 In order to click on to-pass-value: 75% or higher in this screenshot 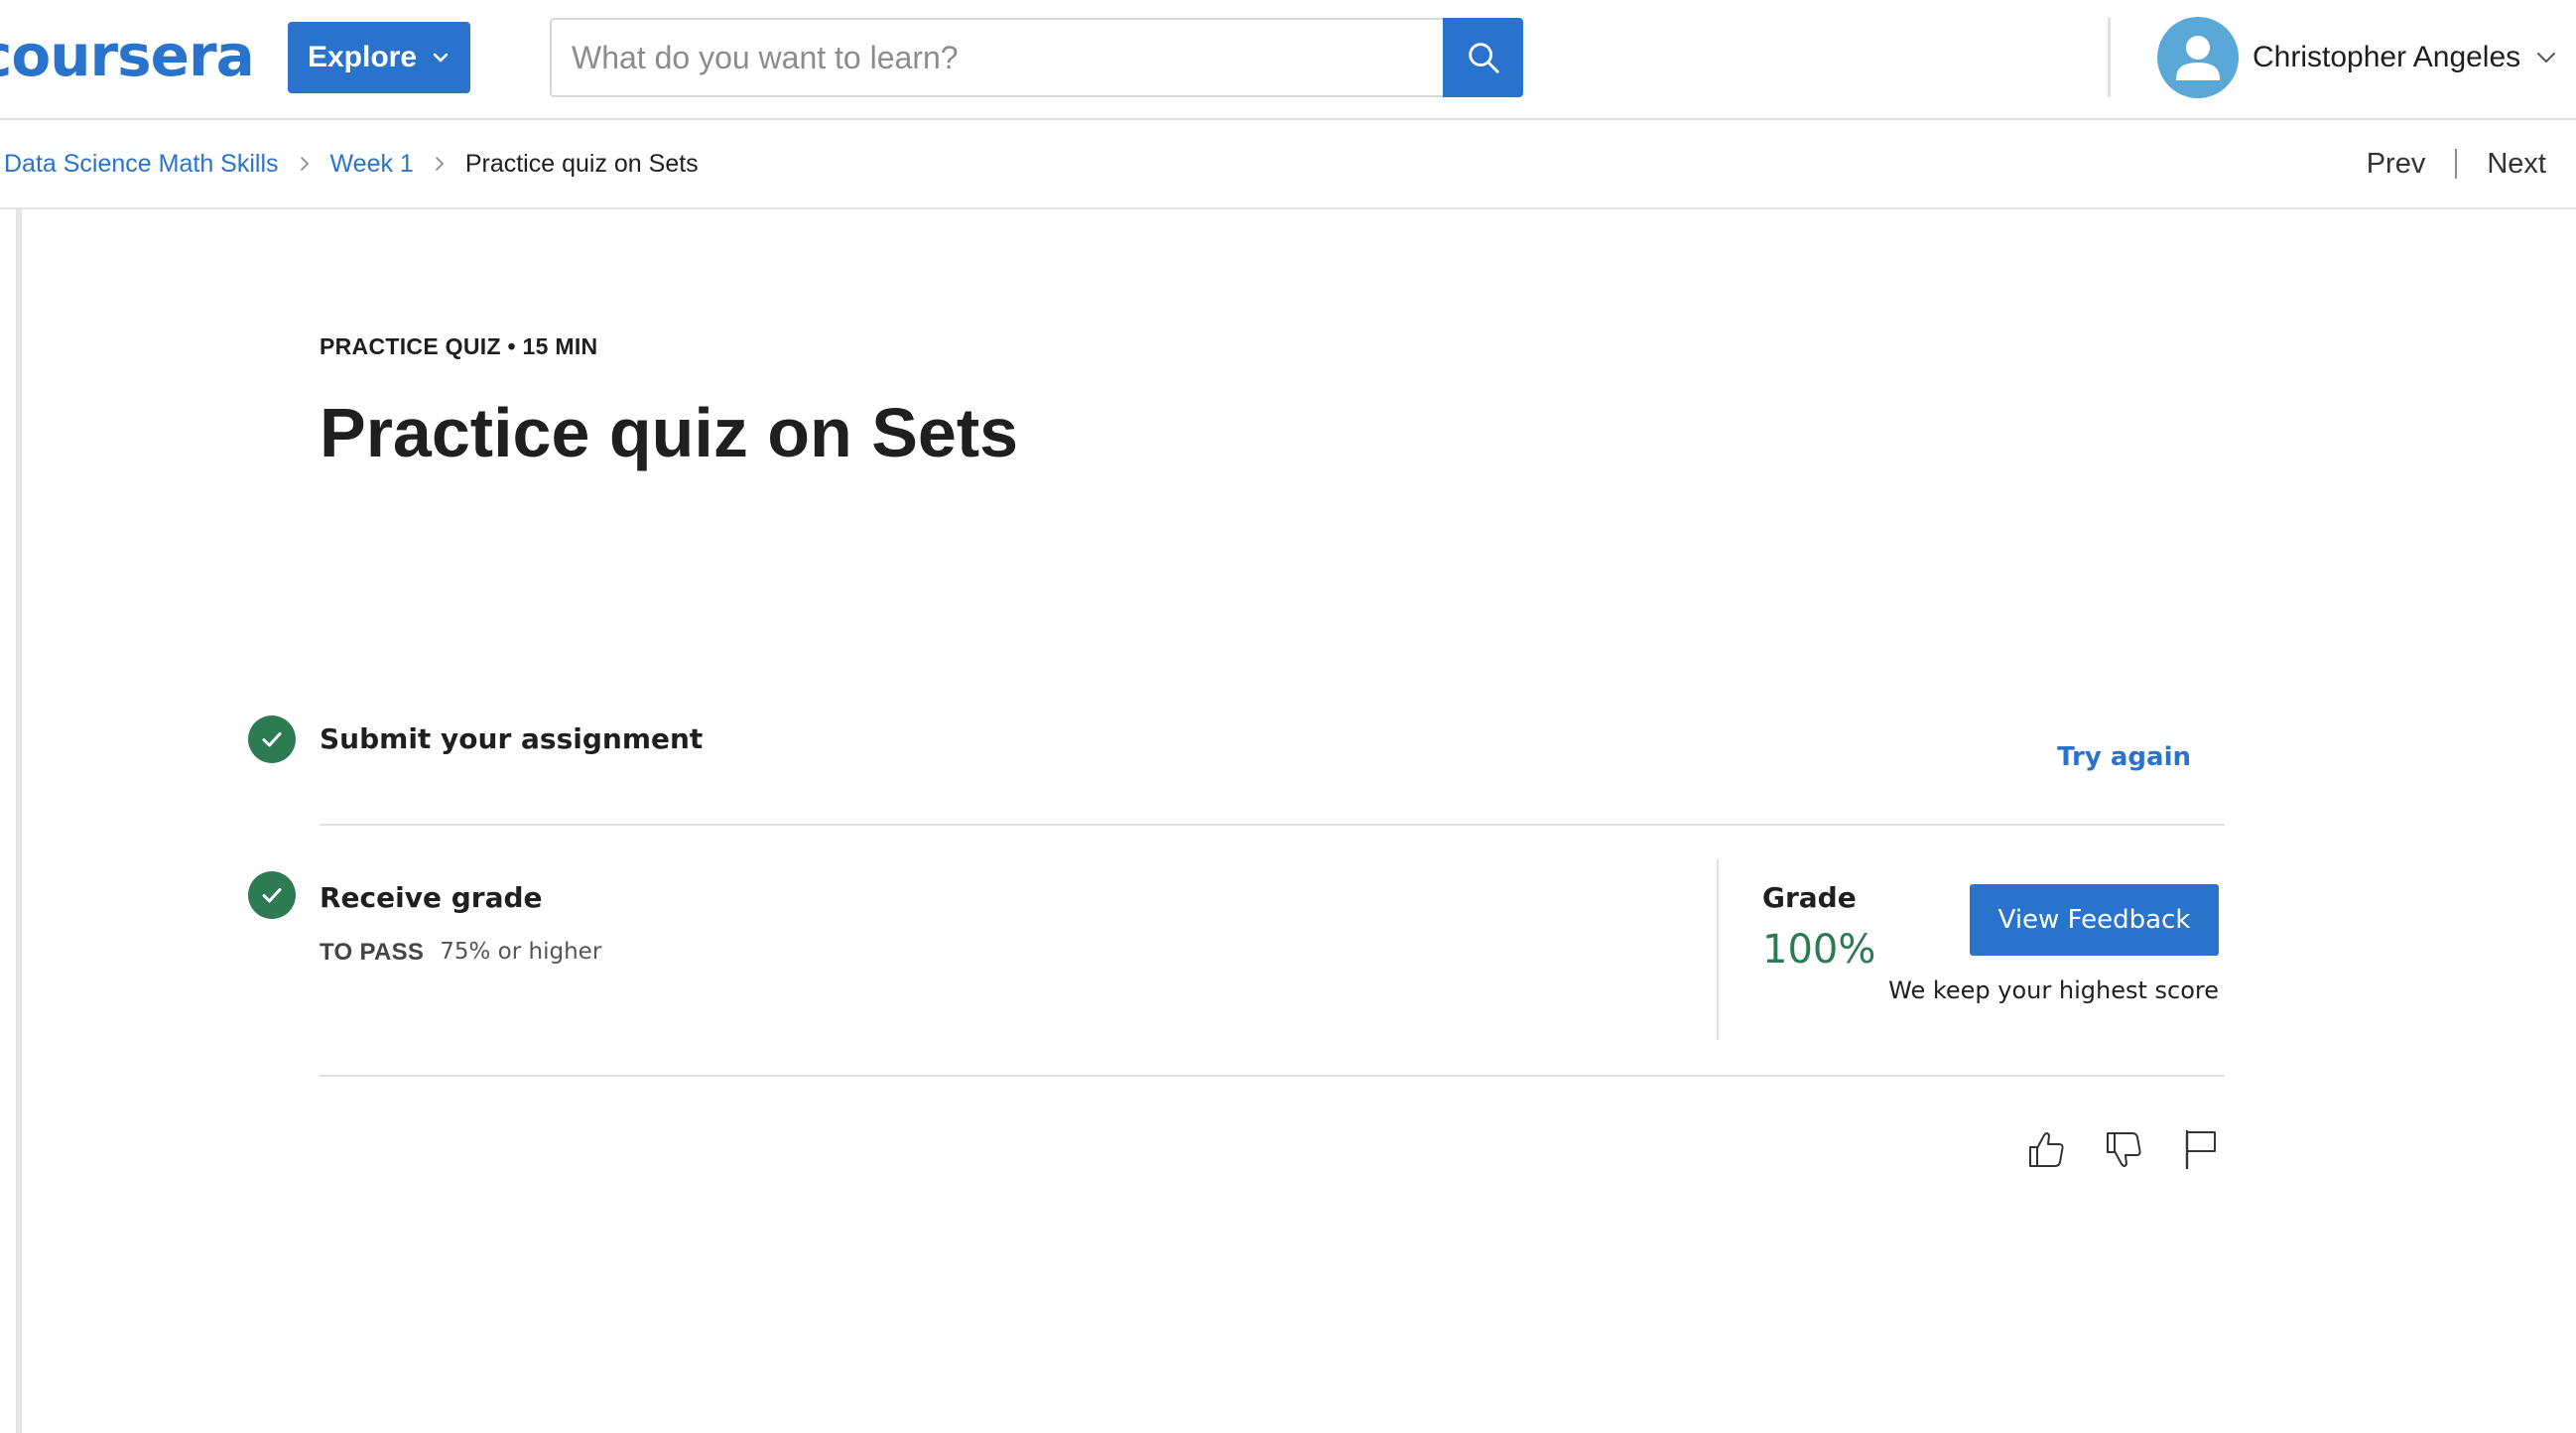, I will do `click(521, 952)`.